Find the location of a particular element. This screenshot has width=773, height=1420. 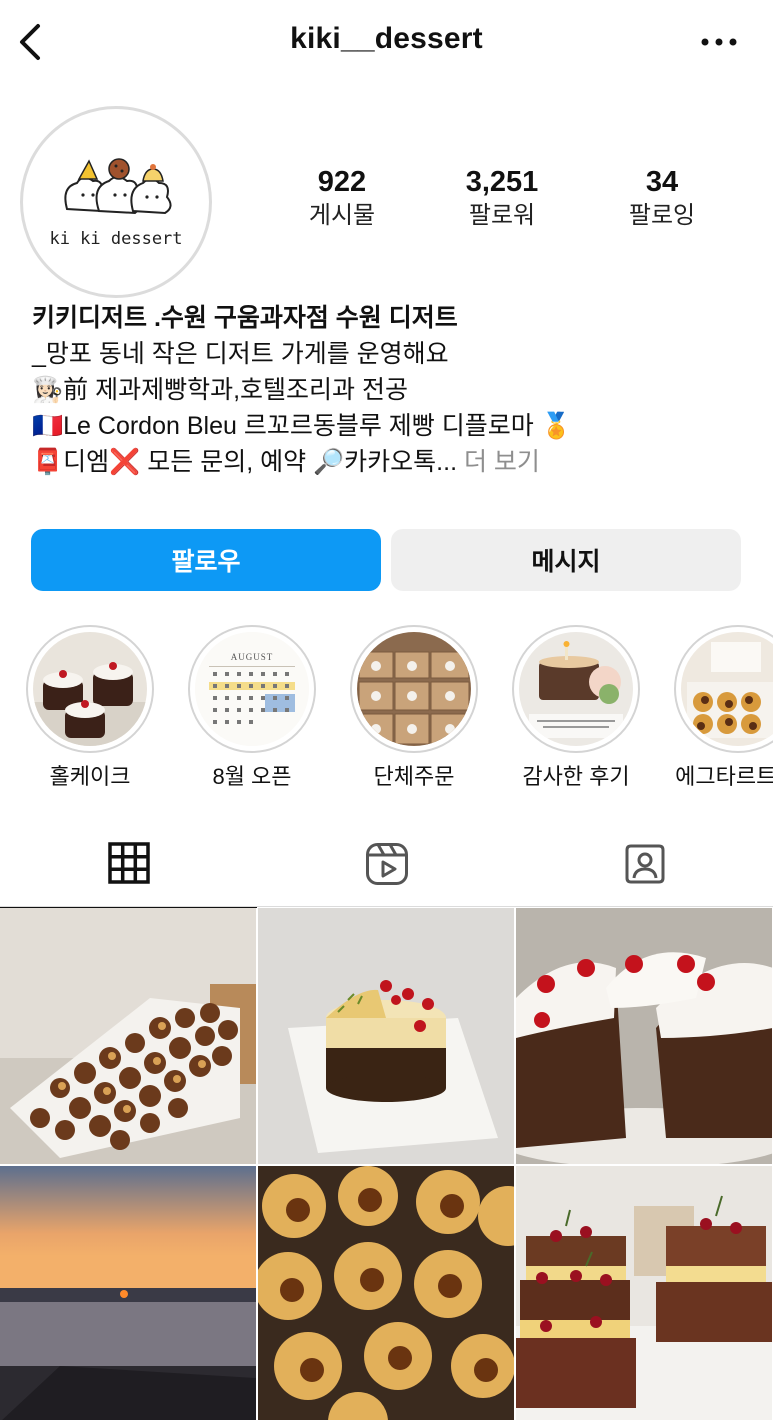

tagged-person-icon is located at coordinates (644, 864).